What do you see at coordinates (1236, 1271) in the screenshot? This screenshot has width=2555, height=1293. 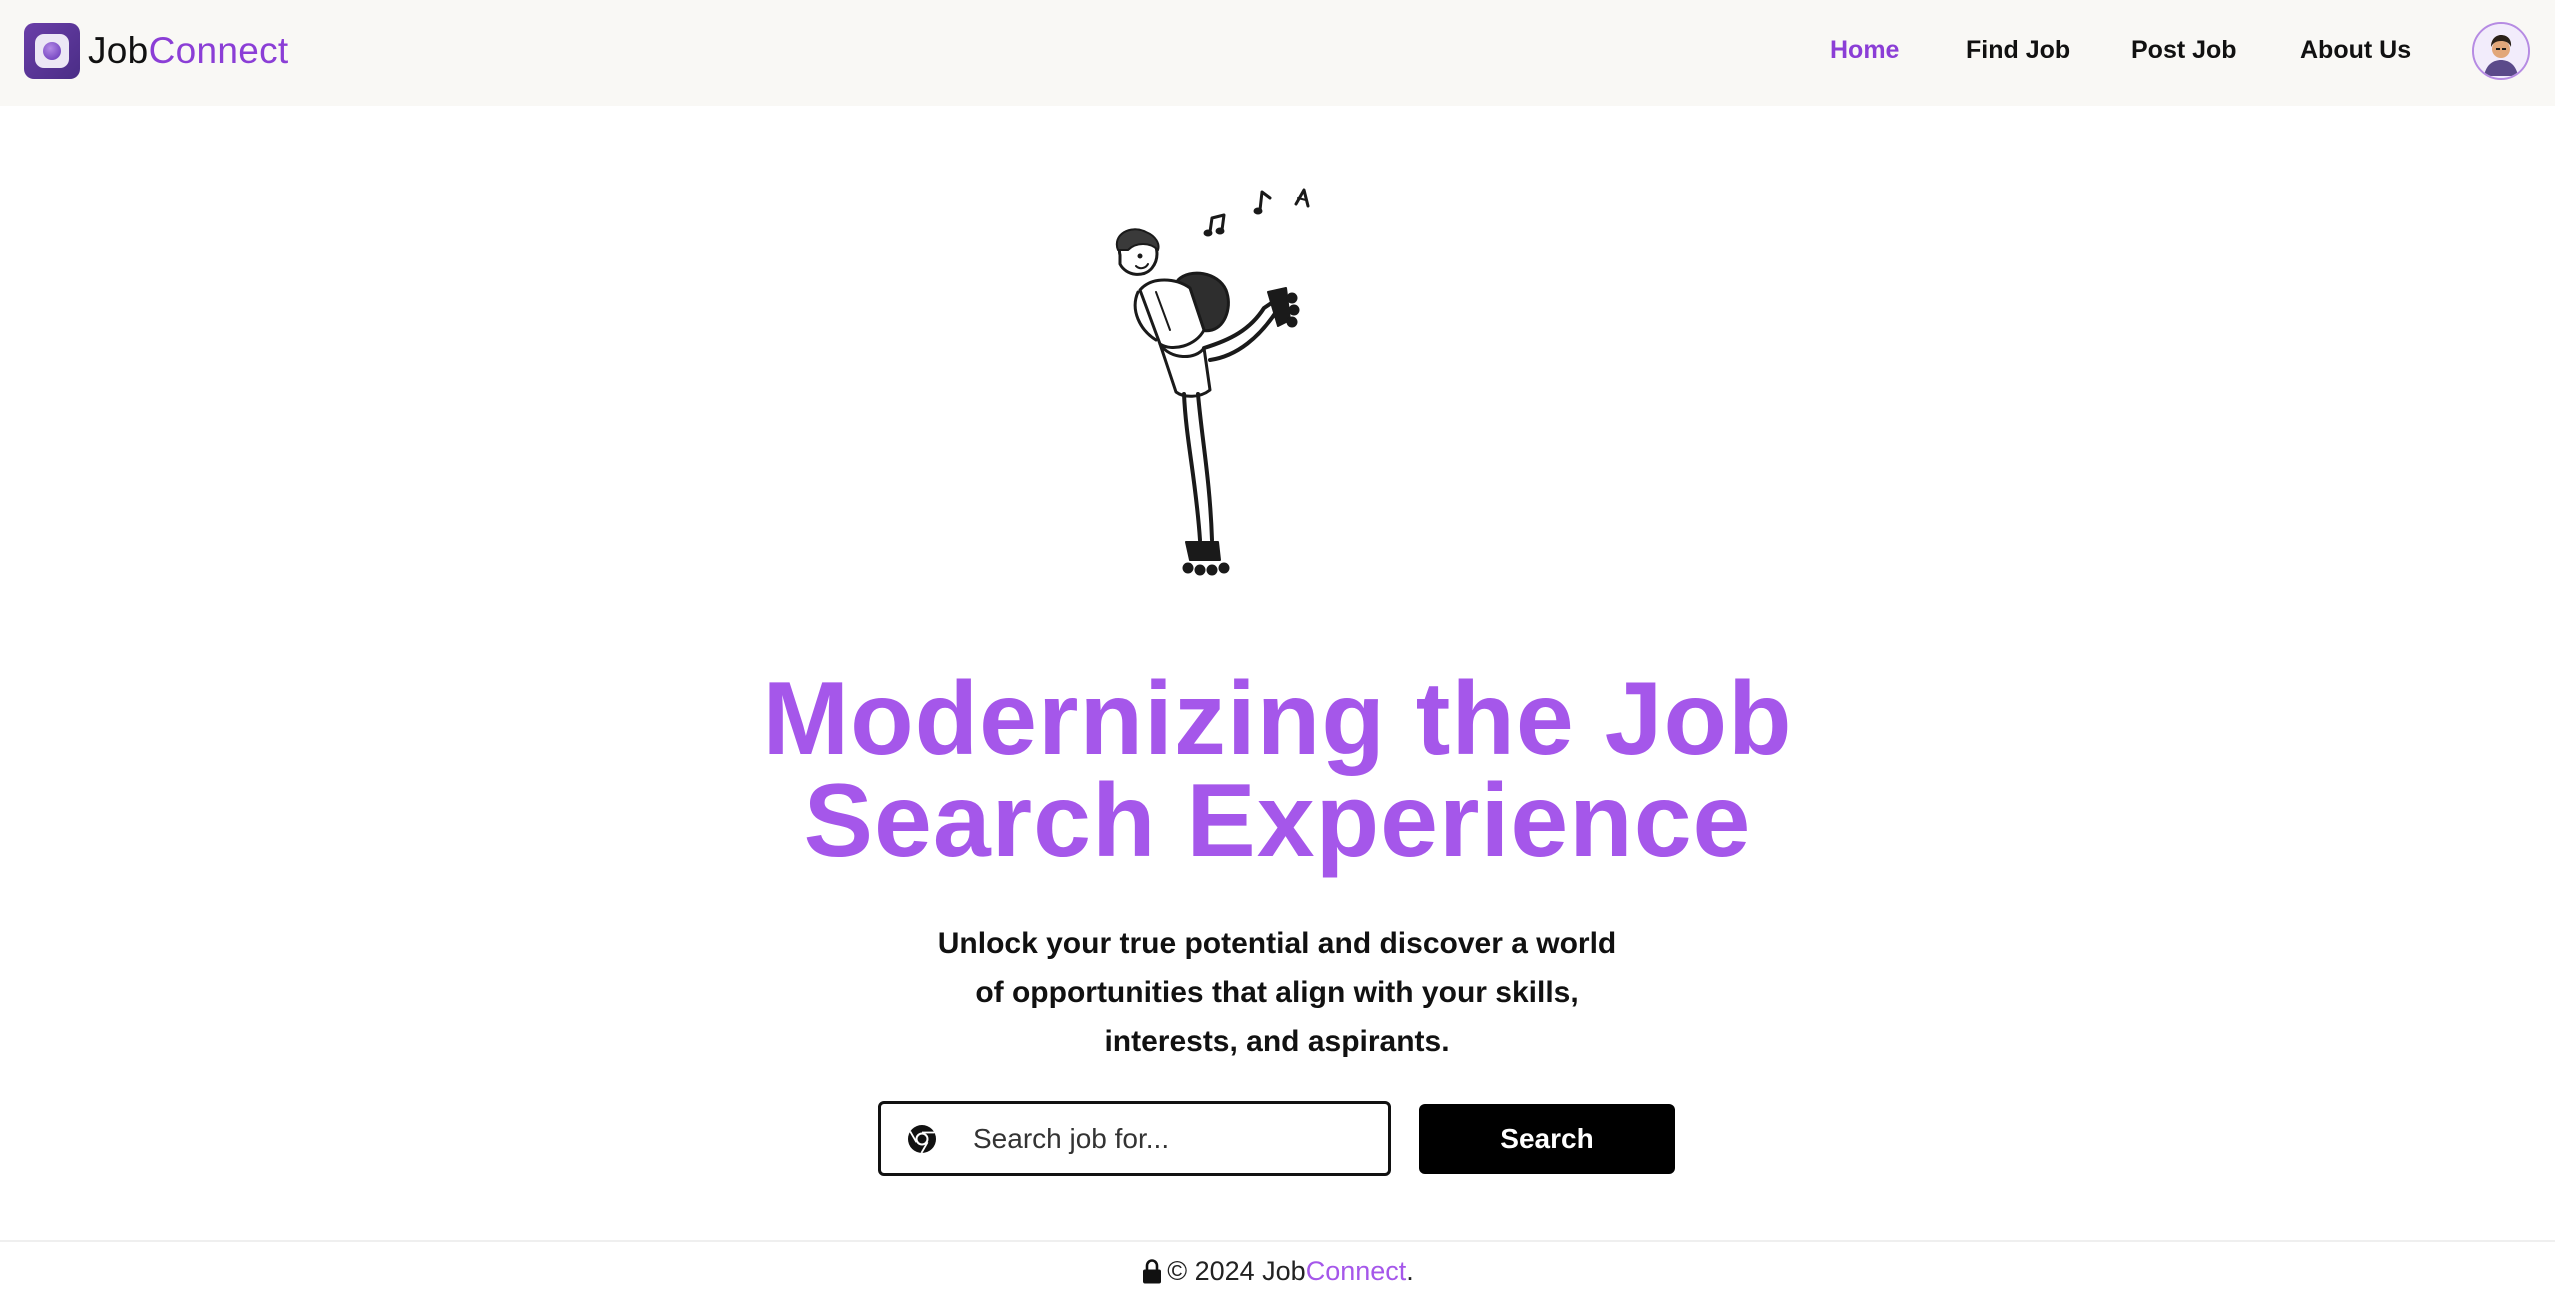 I see `footer-copyright: © 2024 Job` at bounding box center [1236, 1271].